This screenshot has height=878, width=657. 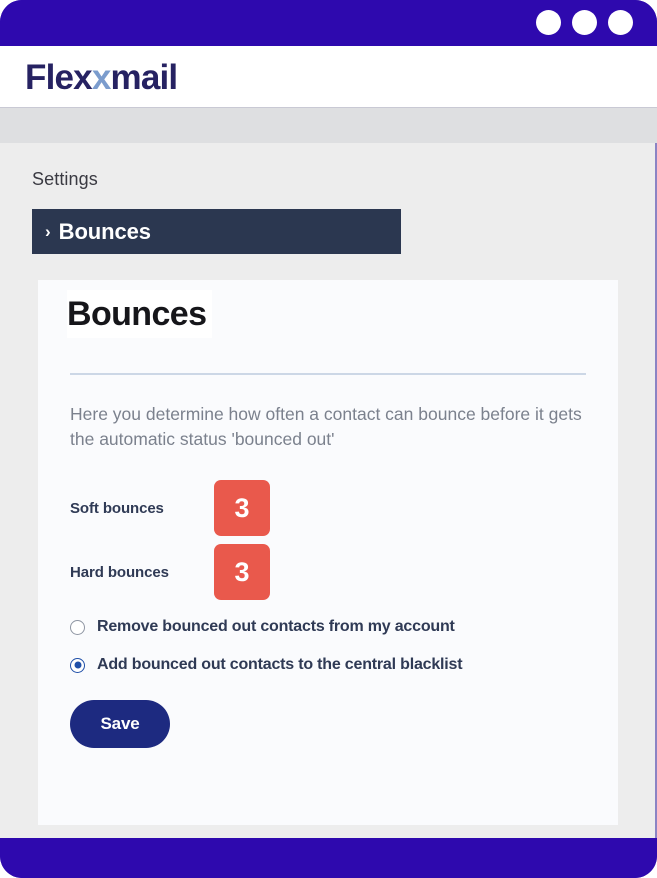 I want to click on radio-icon-unchecked, so click(x=77, y=627).